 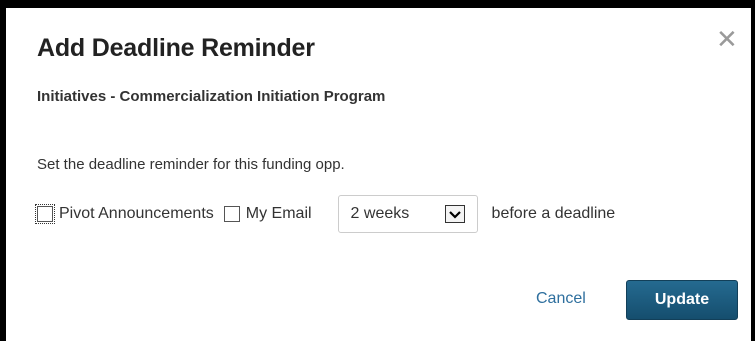 I want to click on close-icon: ✕, so click(x=727, y=39).